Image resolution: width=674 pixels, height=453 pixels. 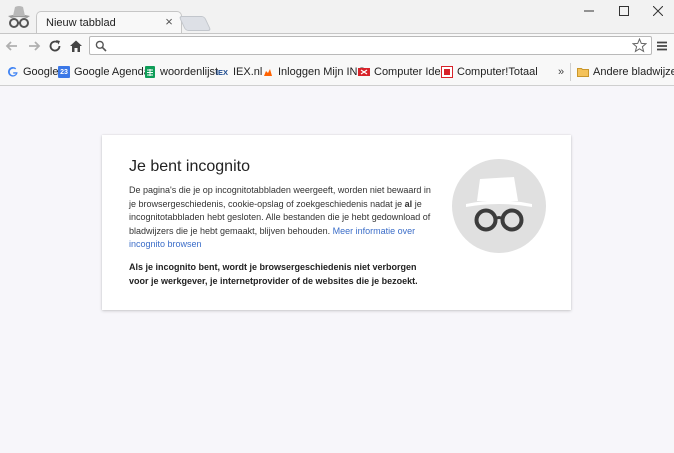 I want to click on bookmark-label: Computer Idee, so click(x=410, y=72).